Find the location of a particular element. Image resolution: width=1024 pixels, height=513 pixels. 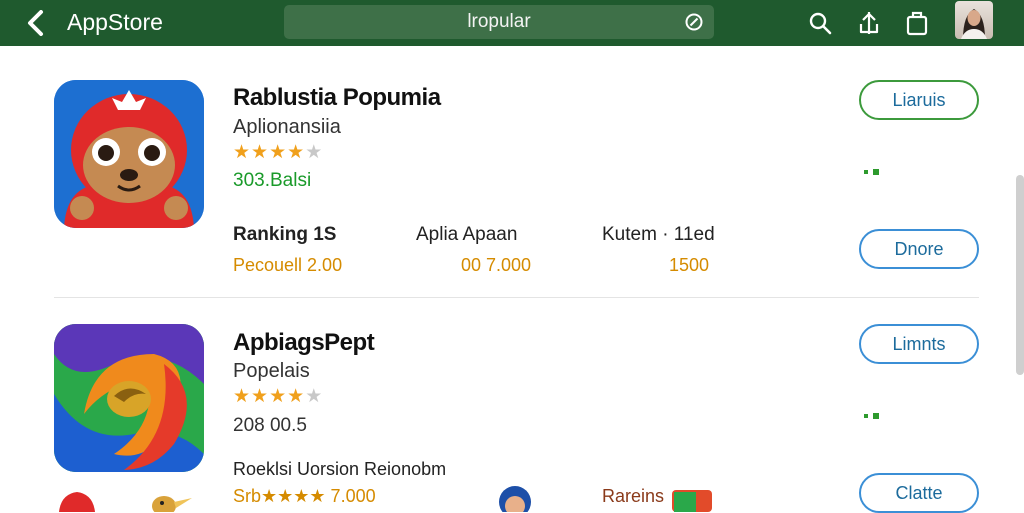

app-action-button: Liaruis is located at coordinates (919, 100).